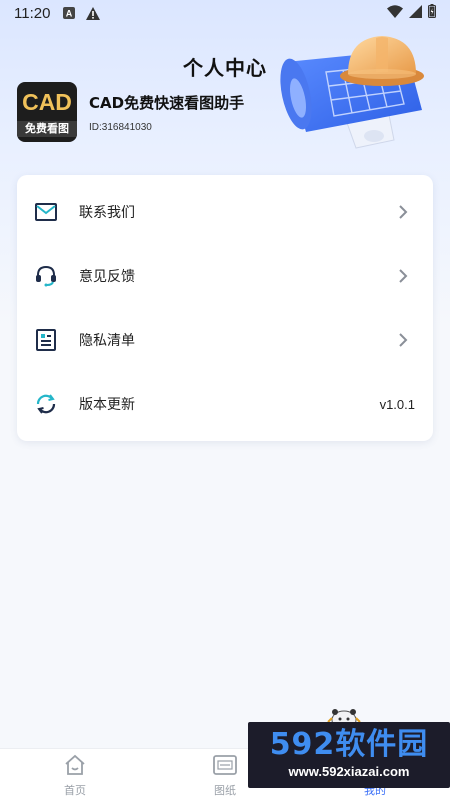  What do you see at coordinates (46, 212) in the screenshot?
I see `mail-icon` at bounding box center [46, 212].